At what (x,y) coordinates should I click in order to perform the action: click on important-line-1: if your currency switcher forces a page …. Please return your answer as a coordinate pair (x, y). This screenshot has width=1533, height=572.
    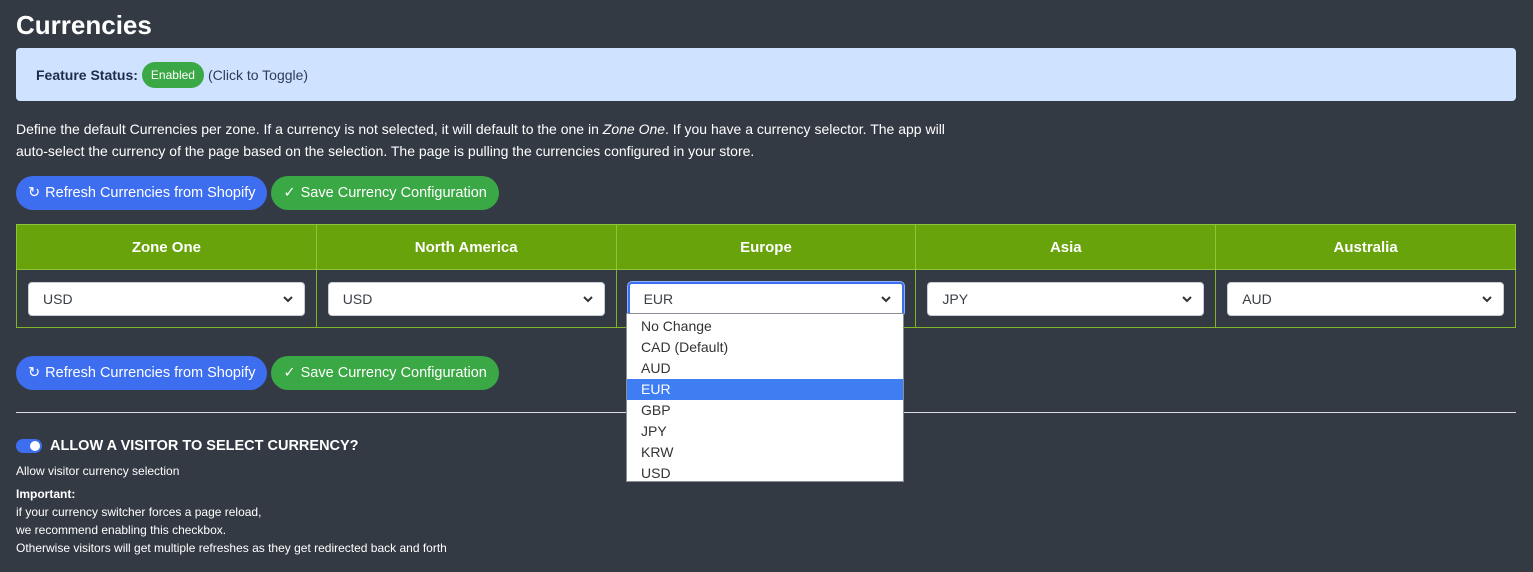
    Looking at the image, I should click on (139, 512).